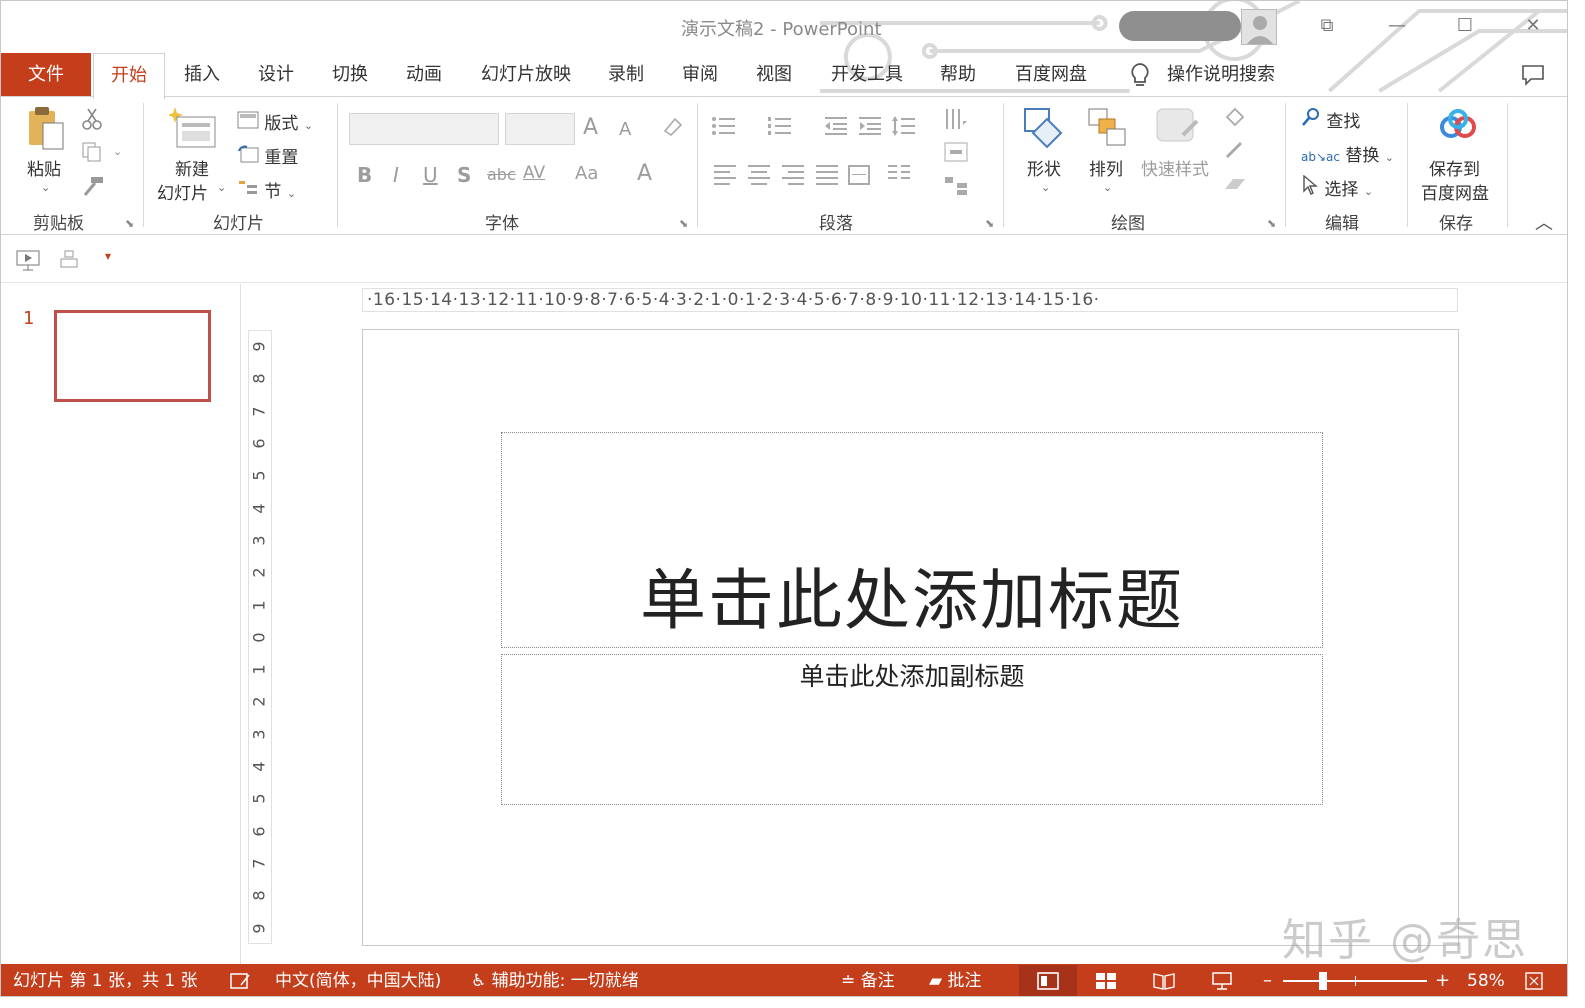 Image resolution: width=1585 pixels, height=1008 pixels. Describe the element at coordinates (396, 175) in the screenshot. I see `italic-button: I` at that location.